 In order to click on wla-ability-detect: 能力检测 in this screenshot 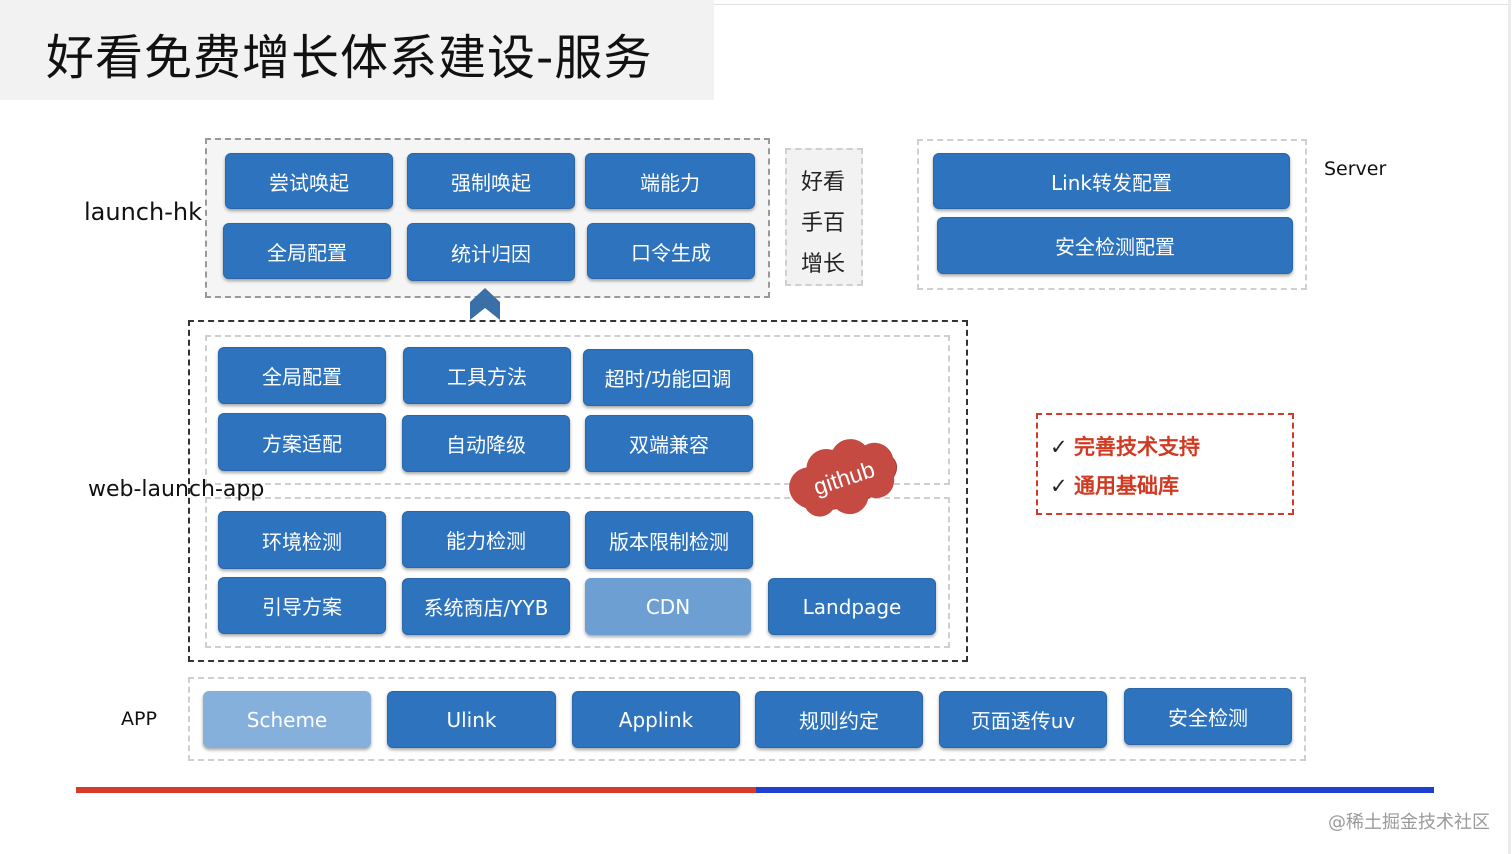, I will do `click(486, 539)`.